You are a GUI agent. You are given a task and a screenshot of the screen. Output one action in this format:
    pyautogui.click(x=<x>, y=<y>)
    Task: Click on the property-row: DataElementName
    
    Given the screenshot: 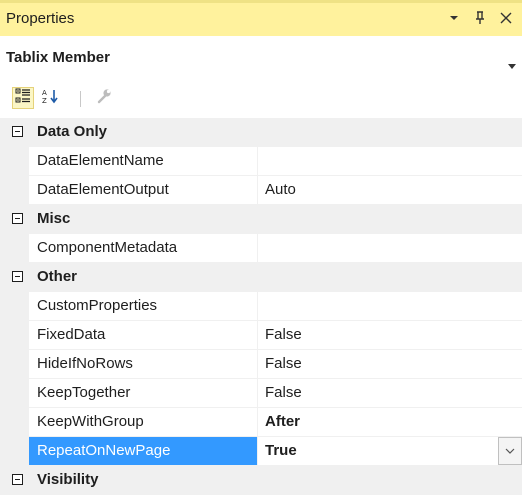 What is the action you would take?
    pyautogui.click(x=261, y=161)
    